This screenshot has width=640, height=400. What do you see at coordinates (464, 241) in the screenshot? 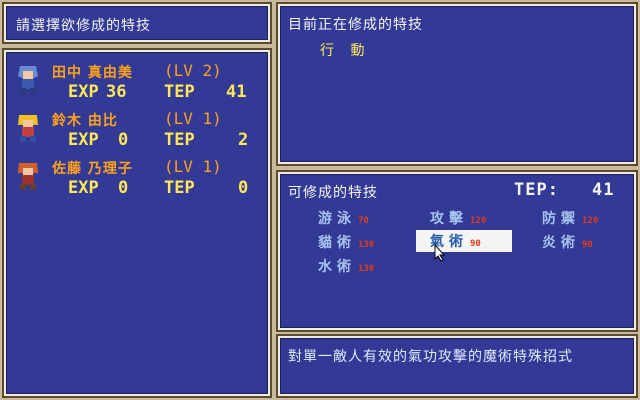
I see `skill-qi-art: 氣術 90` at bounding box center [464, 241].